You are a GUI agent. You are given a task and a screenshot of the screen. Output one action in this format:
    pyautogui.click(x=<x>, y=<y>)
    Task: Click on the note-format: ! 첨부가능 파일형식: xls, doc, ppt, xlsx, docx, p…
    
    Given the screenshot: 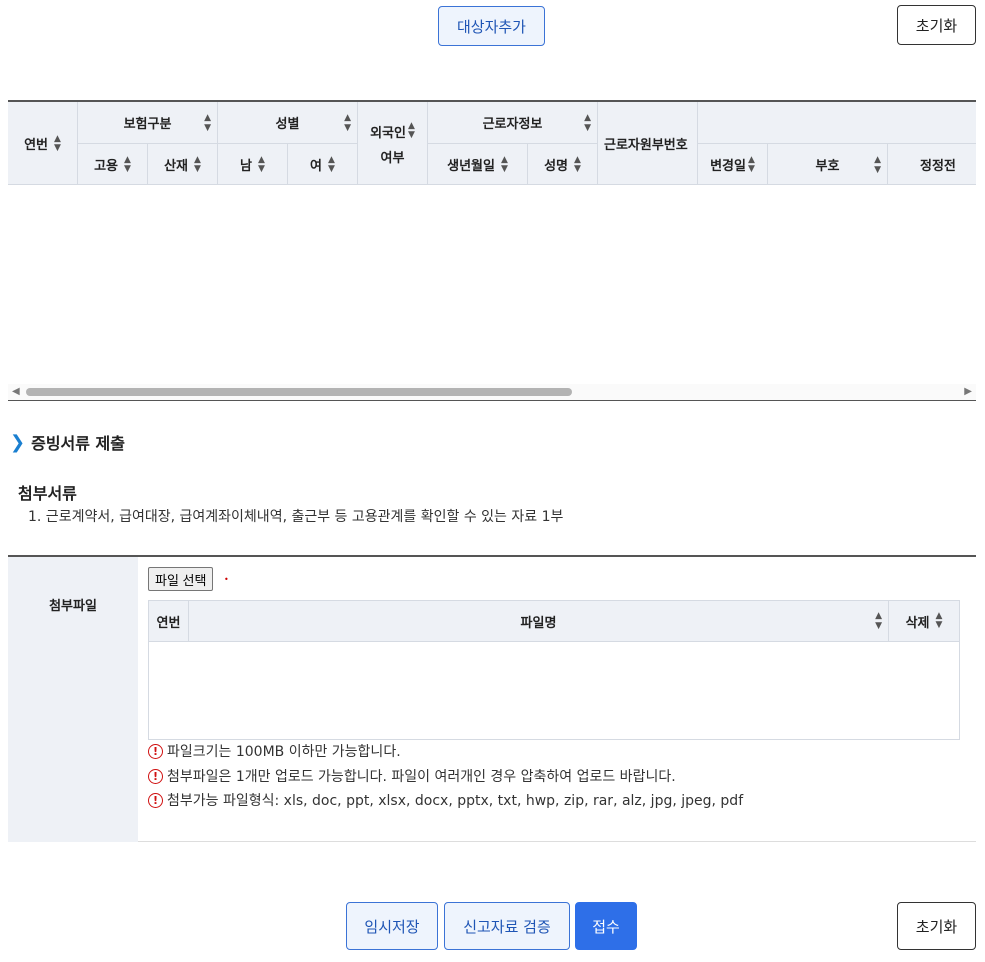 What is the action you would take?
    pyautogui.click(x=445, y=800)
    